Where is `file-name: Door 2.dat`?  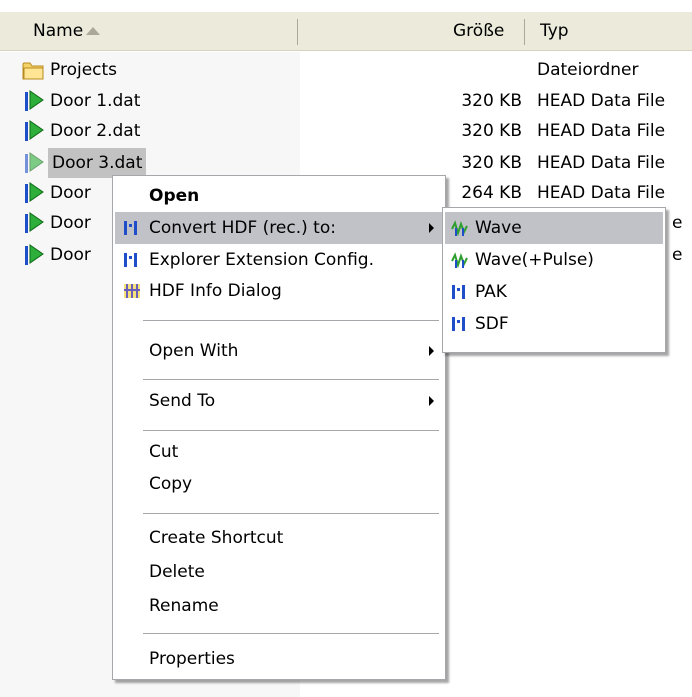
file-name: Door 2.dat is located at coordinates (95, 131).